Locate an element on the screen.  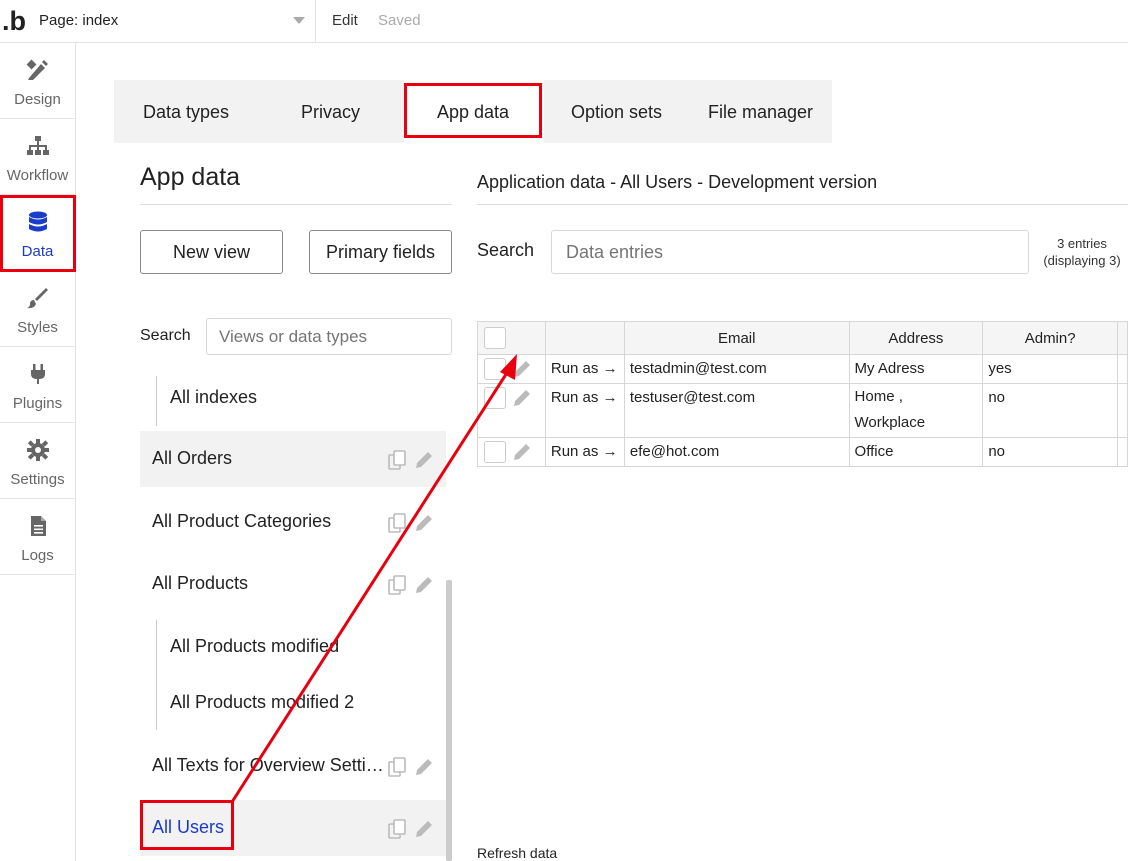
list-item-label: All indexes is located at coordinates (214, 397).